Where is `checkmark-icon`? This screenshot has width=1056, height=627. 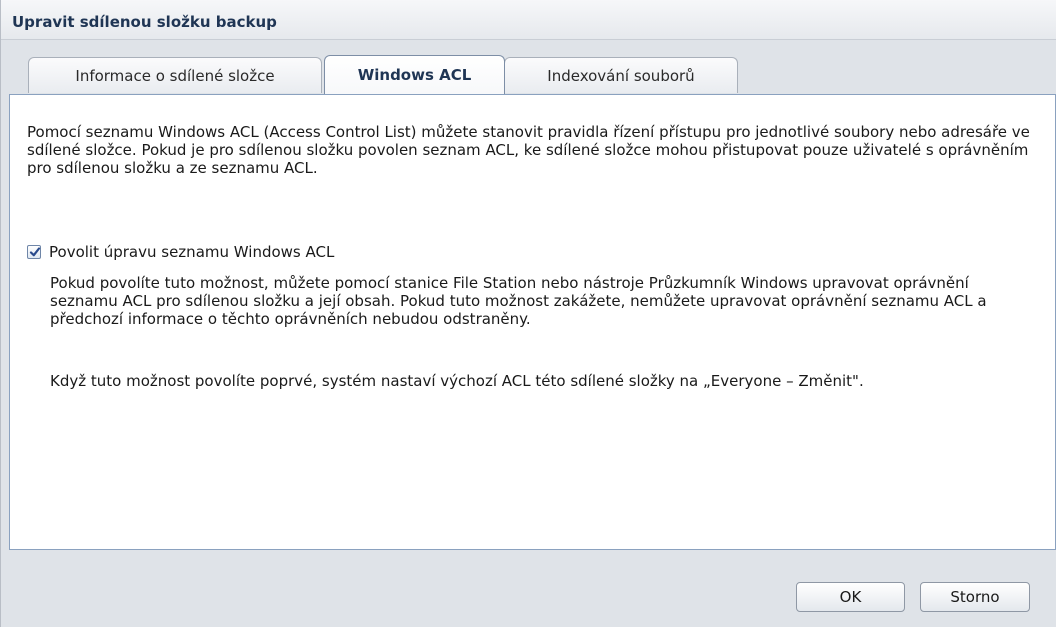
checkmark-icon is located at coordinates (35, 252).